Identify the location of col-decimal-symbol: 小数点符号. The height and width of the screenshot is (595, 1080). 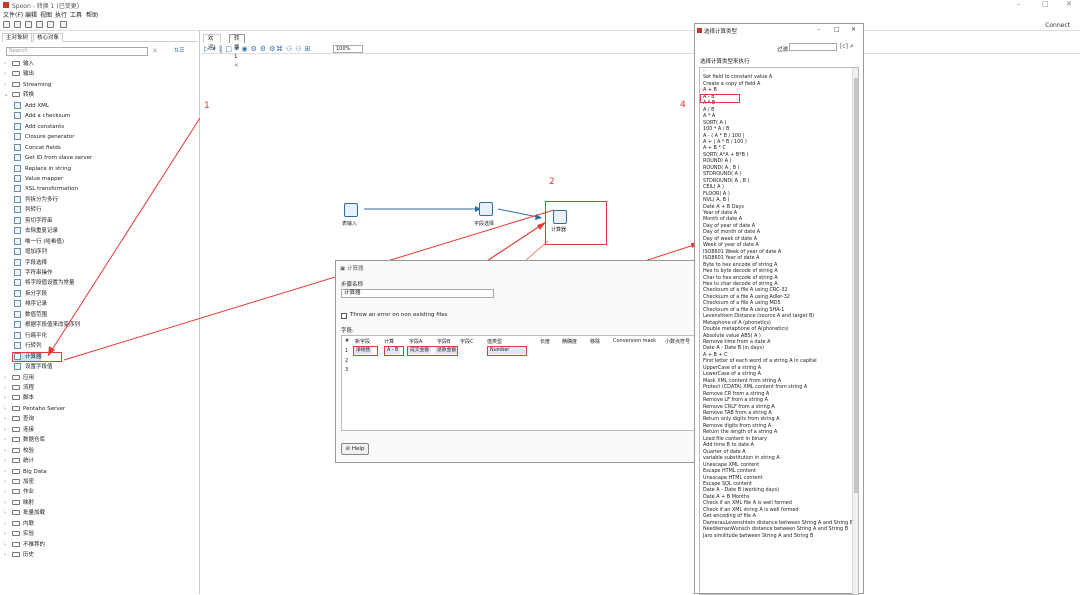
(678, 342).